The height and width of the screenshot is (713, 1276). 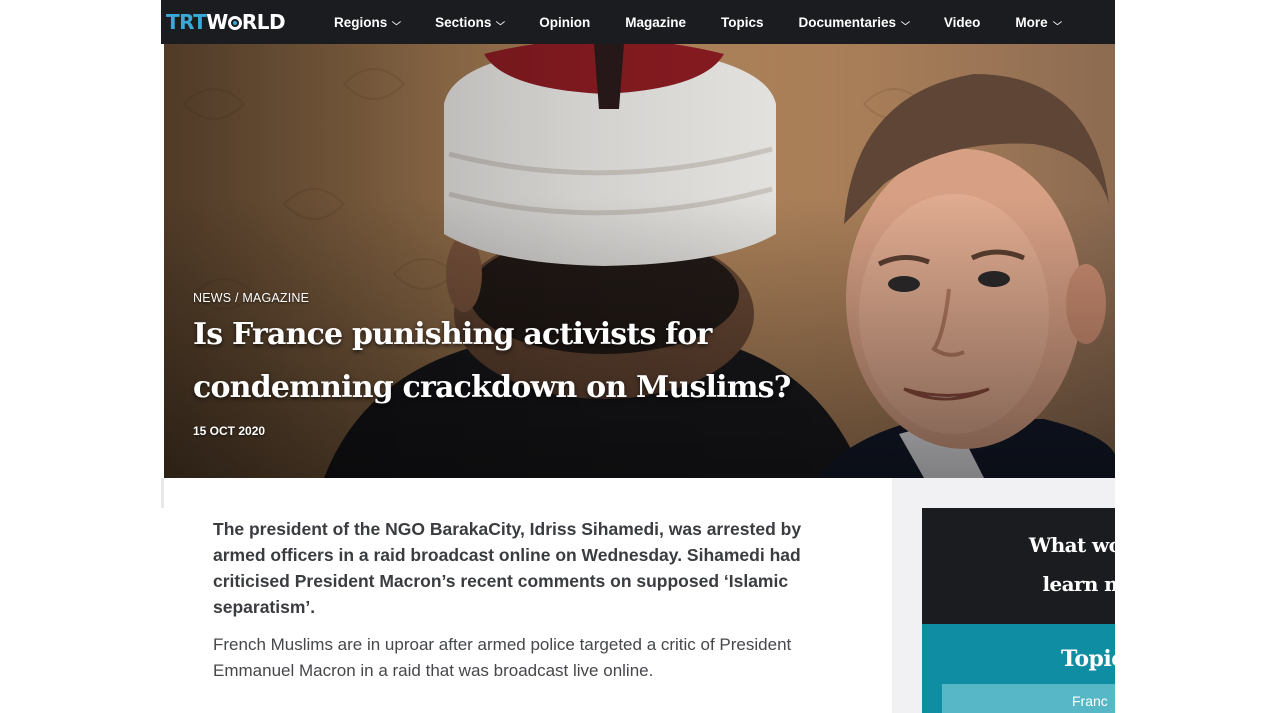 What do you see at coordinates (1018, 668) in the screenshot?
I see `topics-panel: Topic Franc` at bounding box center [1018, 668].